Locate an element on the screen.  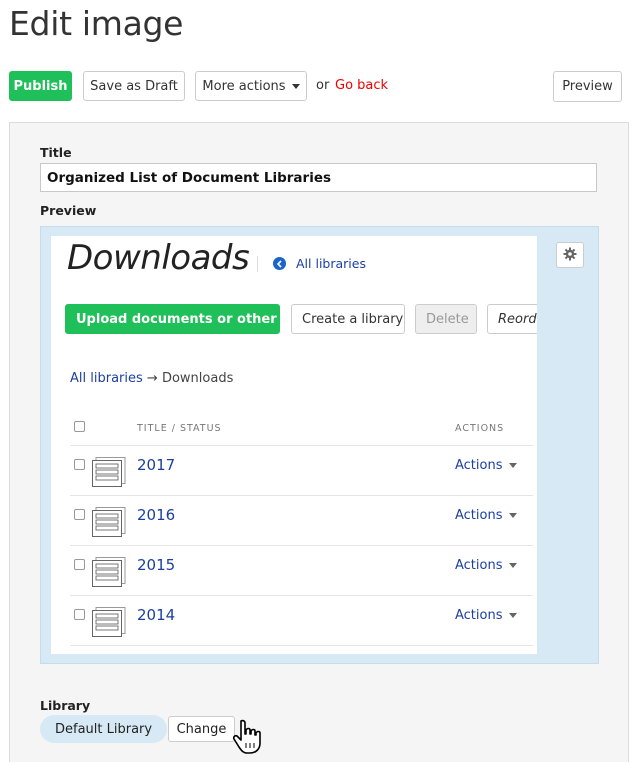
actions-header: ACTIONS is located at coordinates (480, 428).